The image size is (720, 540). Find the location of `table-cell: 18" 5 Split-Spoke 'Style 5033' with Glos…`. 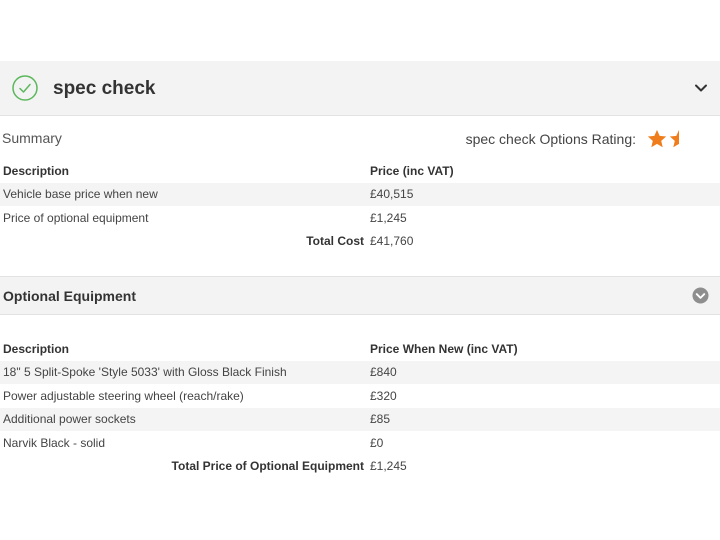

table-cell: 18" 5 Split-Spoke 'Style 5033' with Glos… is located at coordinates (183, 372).